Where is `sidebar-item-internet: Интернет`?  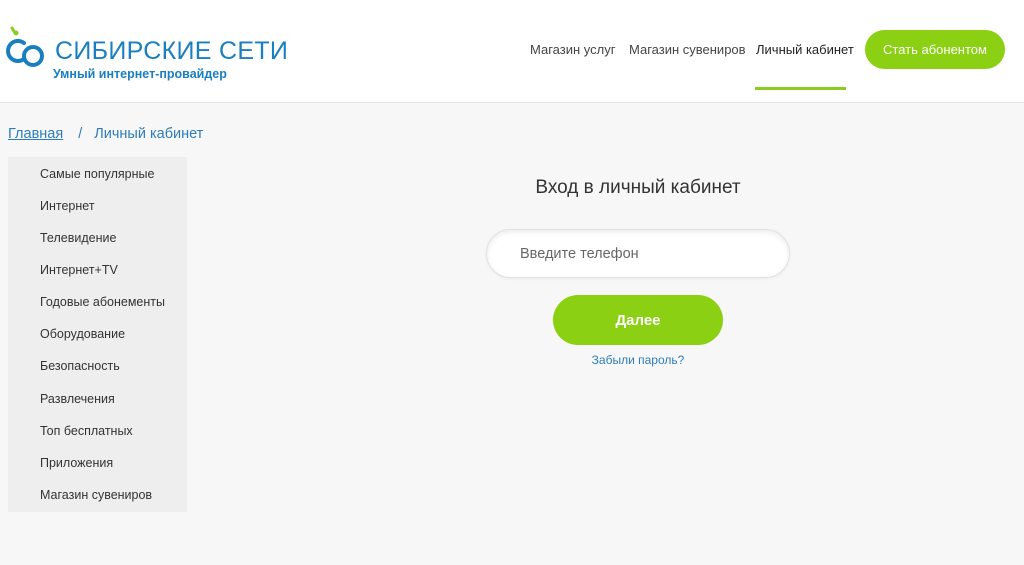 sidebar-item-internet: Интернет is located at coordinates (67, 206).